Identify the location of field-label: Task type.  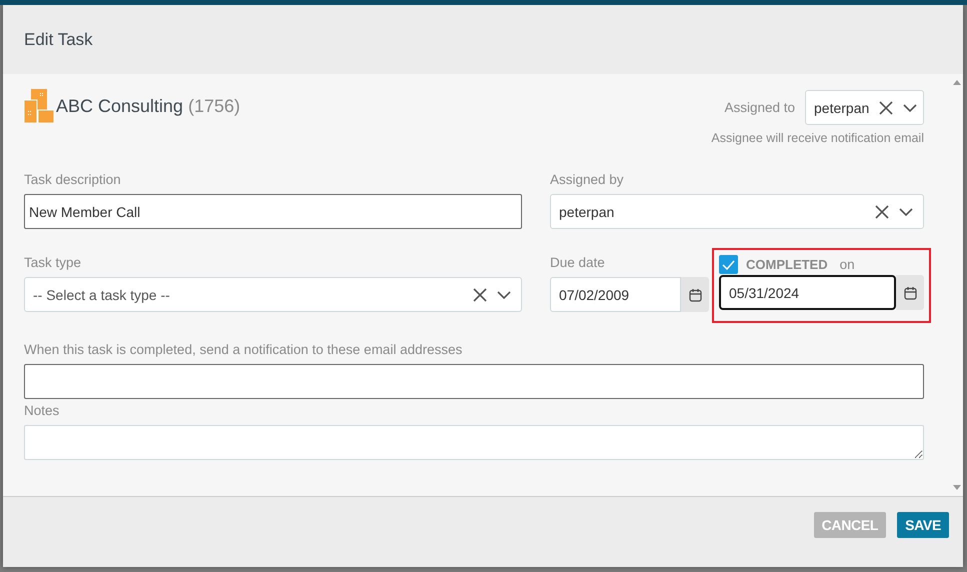
(53, 262).